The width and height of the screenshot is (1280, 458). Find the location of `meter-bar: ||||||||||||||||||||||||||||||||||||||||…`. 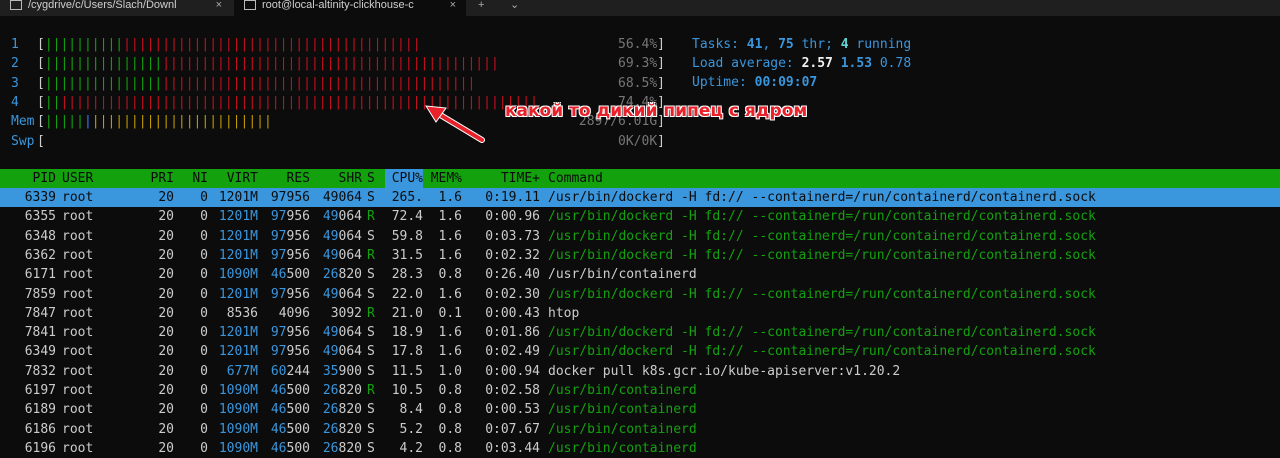

meter-bar: ||||||||||||||||||||||||||||||||||||||||… is located at coordinates (260, 83).